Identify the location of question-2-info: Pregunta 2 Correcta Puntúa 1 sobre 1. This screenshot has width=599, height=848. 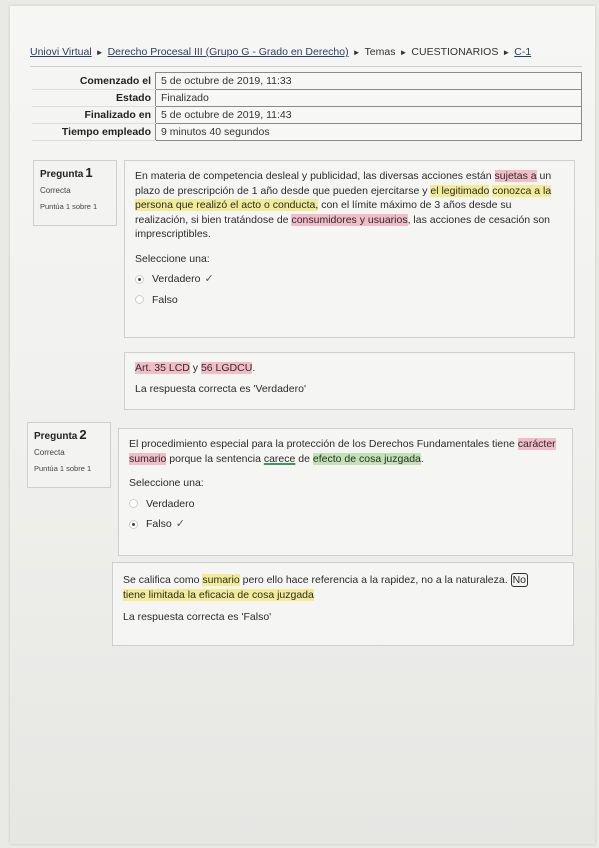
(69, 455).